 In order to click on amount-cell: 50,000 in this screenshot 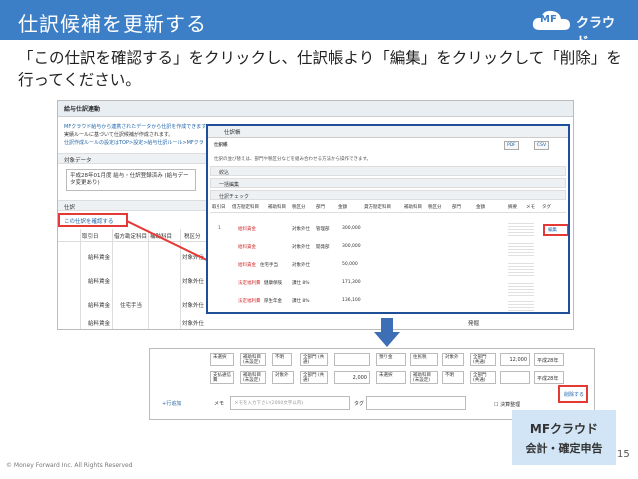, I will do `click(350, 264)`.